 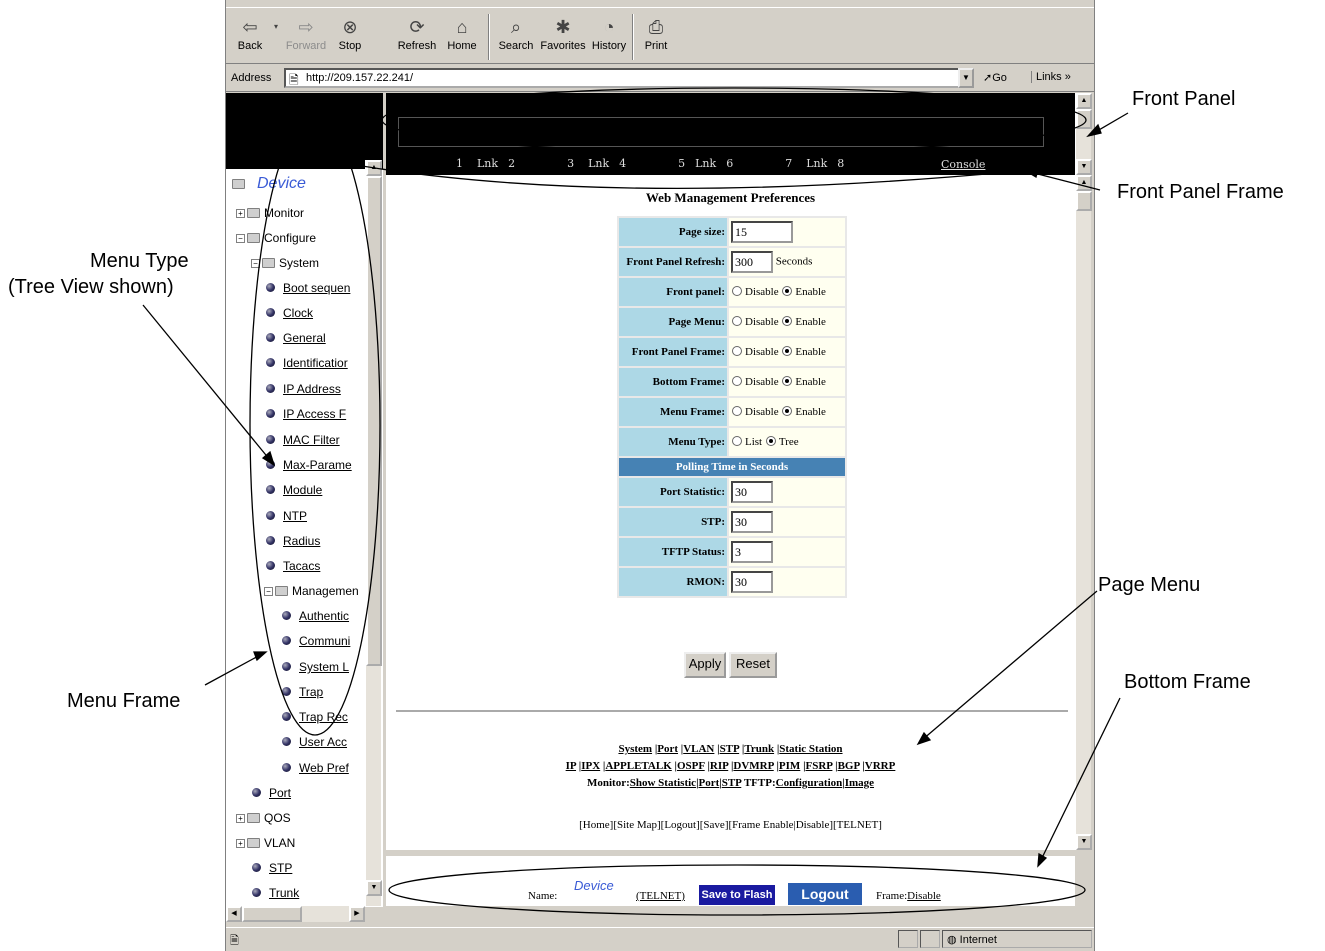 What do you see at coordinates (91, 287) in the screenshot?
I see `annotation-menu-type-sub: (Tree View shown)` at bounding box center [91, 287].